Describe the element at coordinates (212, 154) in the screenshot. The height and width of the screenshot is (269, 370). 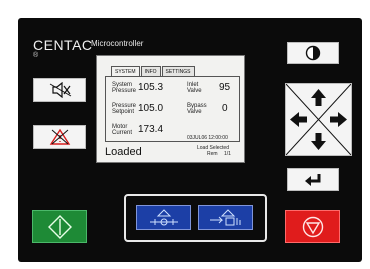
I see `load-remote-label: Rem` at that location.